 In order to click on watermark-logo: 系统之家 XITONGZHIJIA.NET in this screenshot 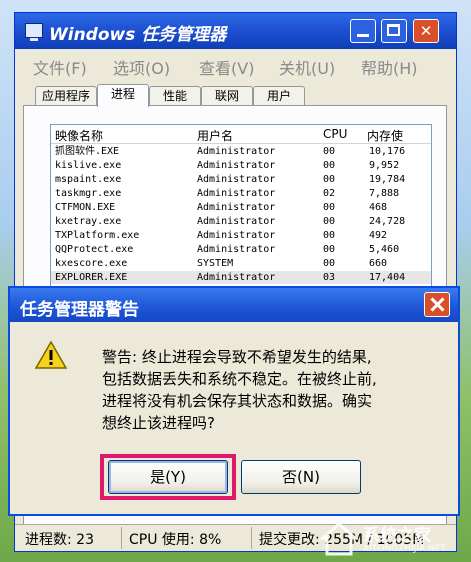, I will do `click(393, 538)`.